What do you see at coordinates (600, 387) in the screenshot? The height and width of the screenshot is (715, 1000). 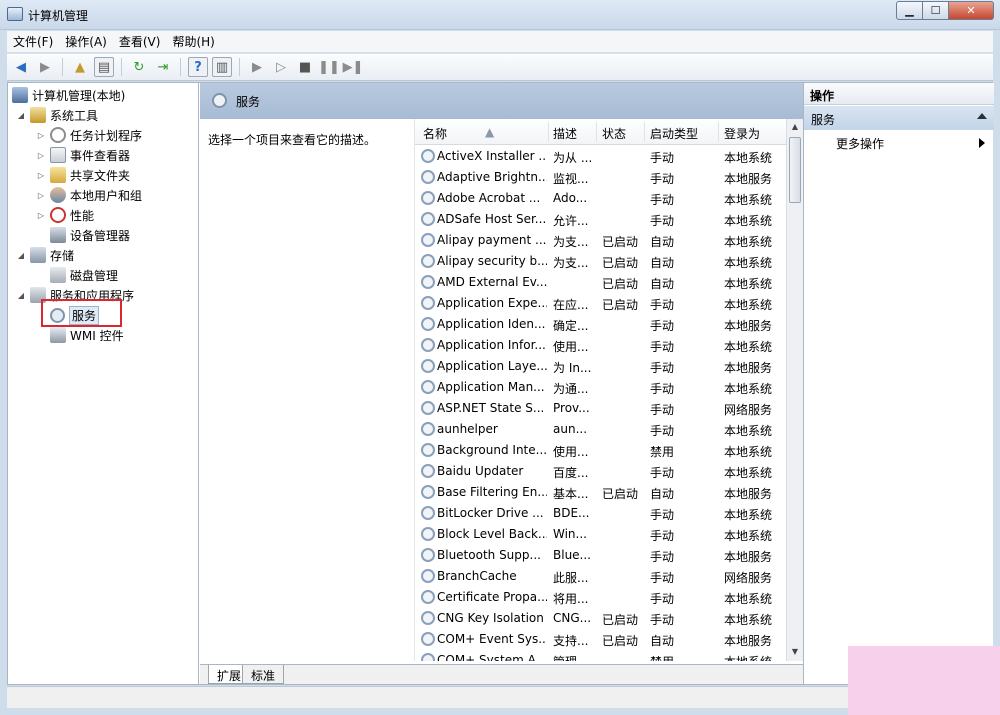 I see `table-row: Application Man... 为通... 手动 本地系统` at bounding box center [600, 387].